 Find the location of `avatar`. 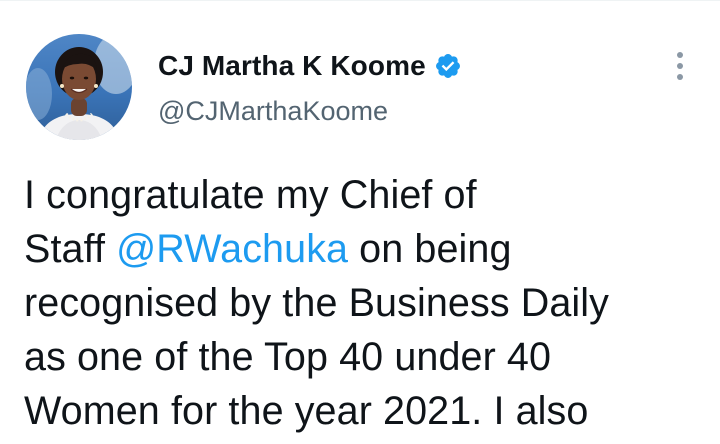

avatar is located at coordinates (79, 87).